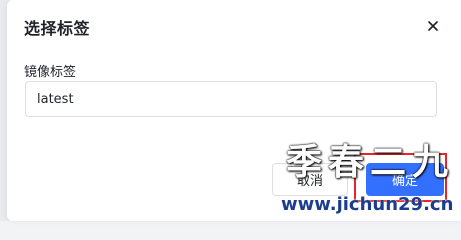 The image size is (461, 240). Describe the element at coordinates (50, 72) in the screenshot. I see `image-tag-label: 镜像标签` at that location.